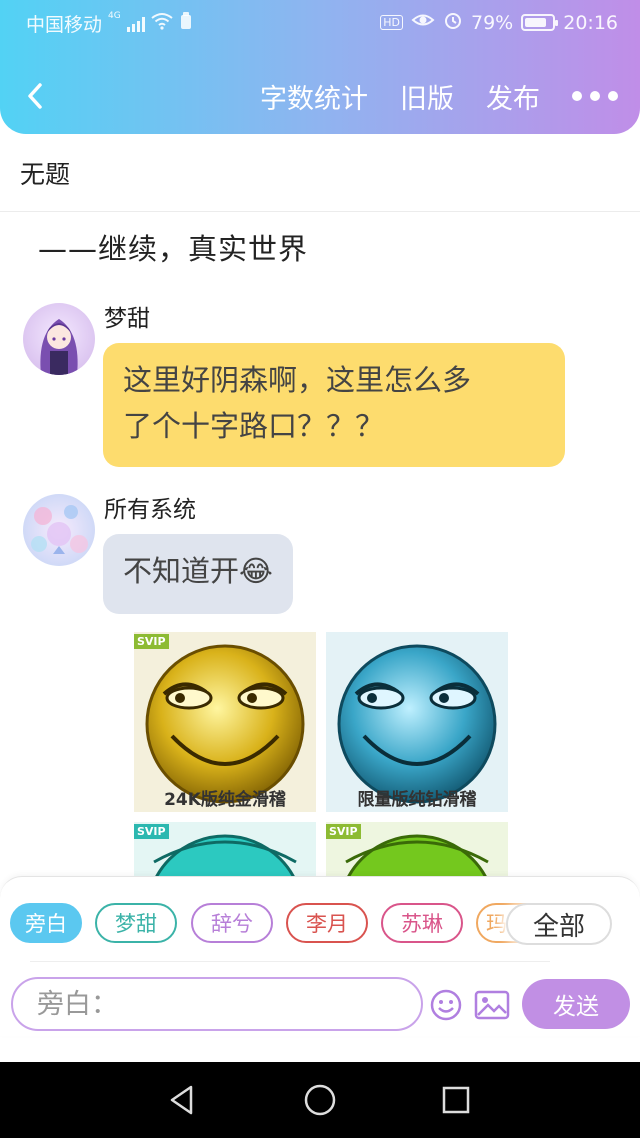 This screenshot has height=1138, width=640. What do you see at coordinates (417, 849) in the screenshot?
I see `sticker-green: SVIP` at bounding box center [417, 849].